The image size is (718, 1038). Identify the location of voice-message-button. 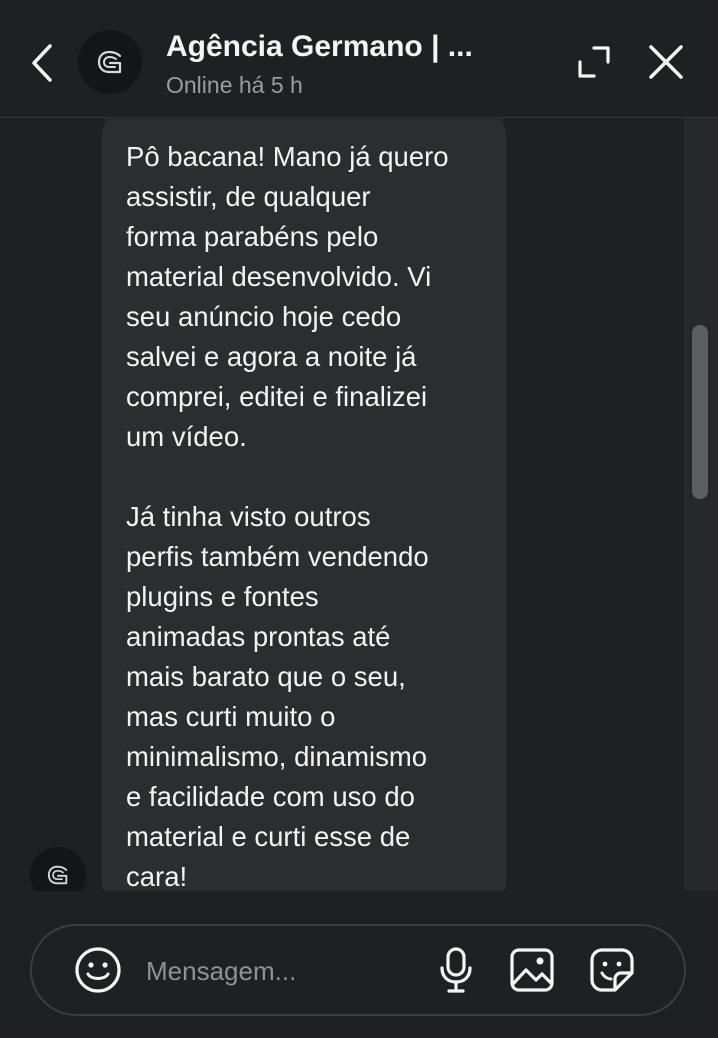
(456, 970).